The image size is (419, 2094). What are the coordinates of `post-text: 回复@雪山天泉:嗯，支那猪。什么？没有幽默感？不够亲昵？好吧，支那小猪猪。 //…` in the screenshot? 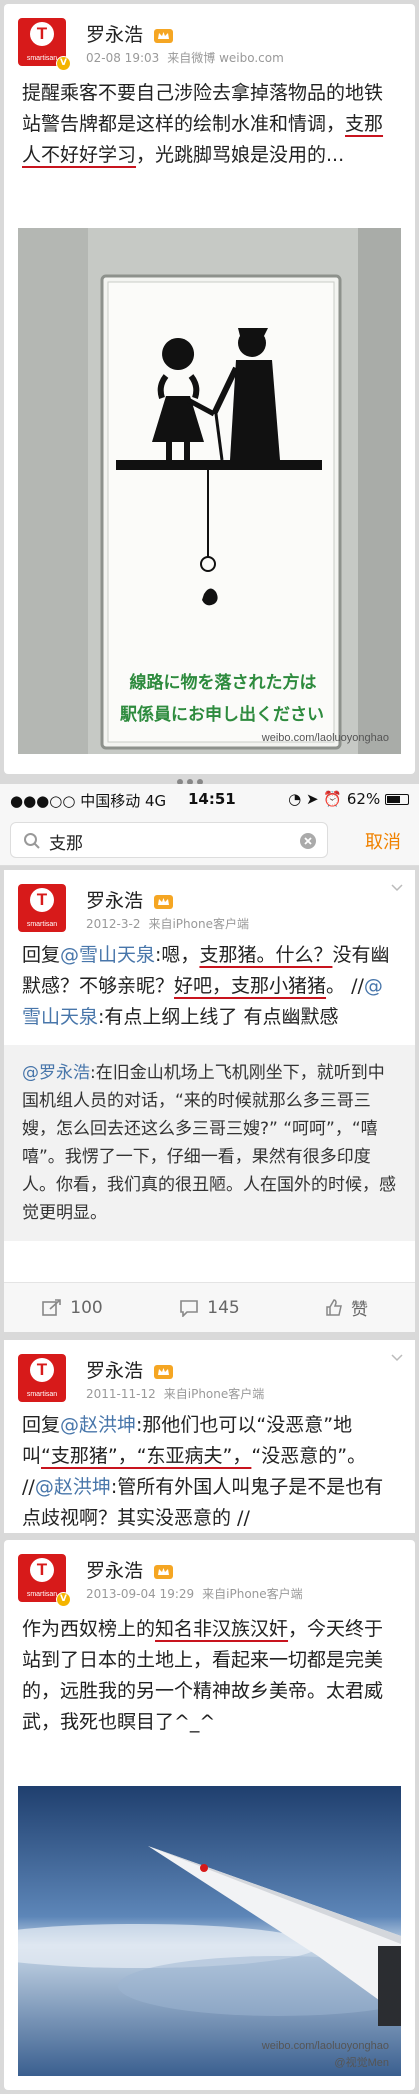 It's located at (209, 992).